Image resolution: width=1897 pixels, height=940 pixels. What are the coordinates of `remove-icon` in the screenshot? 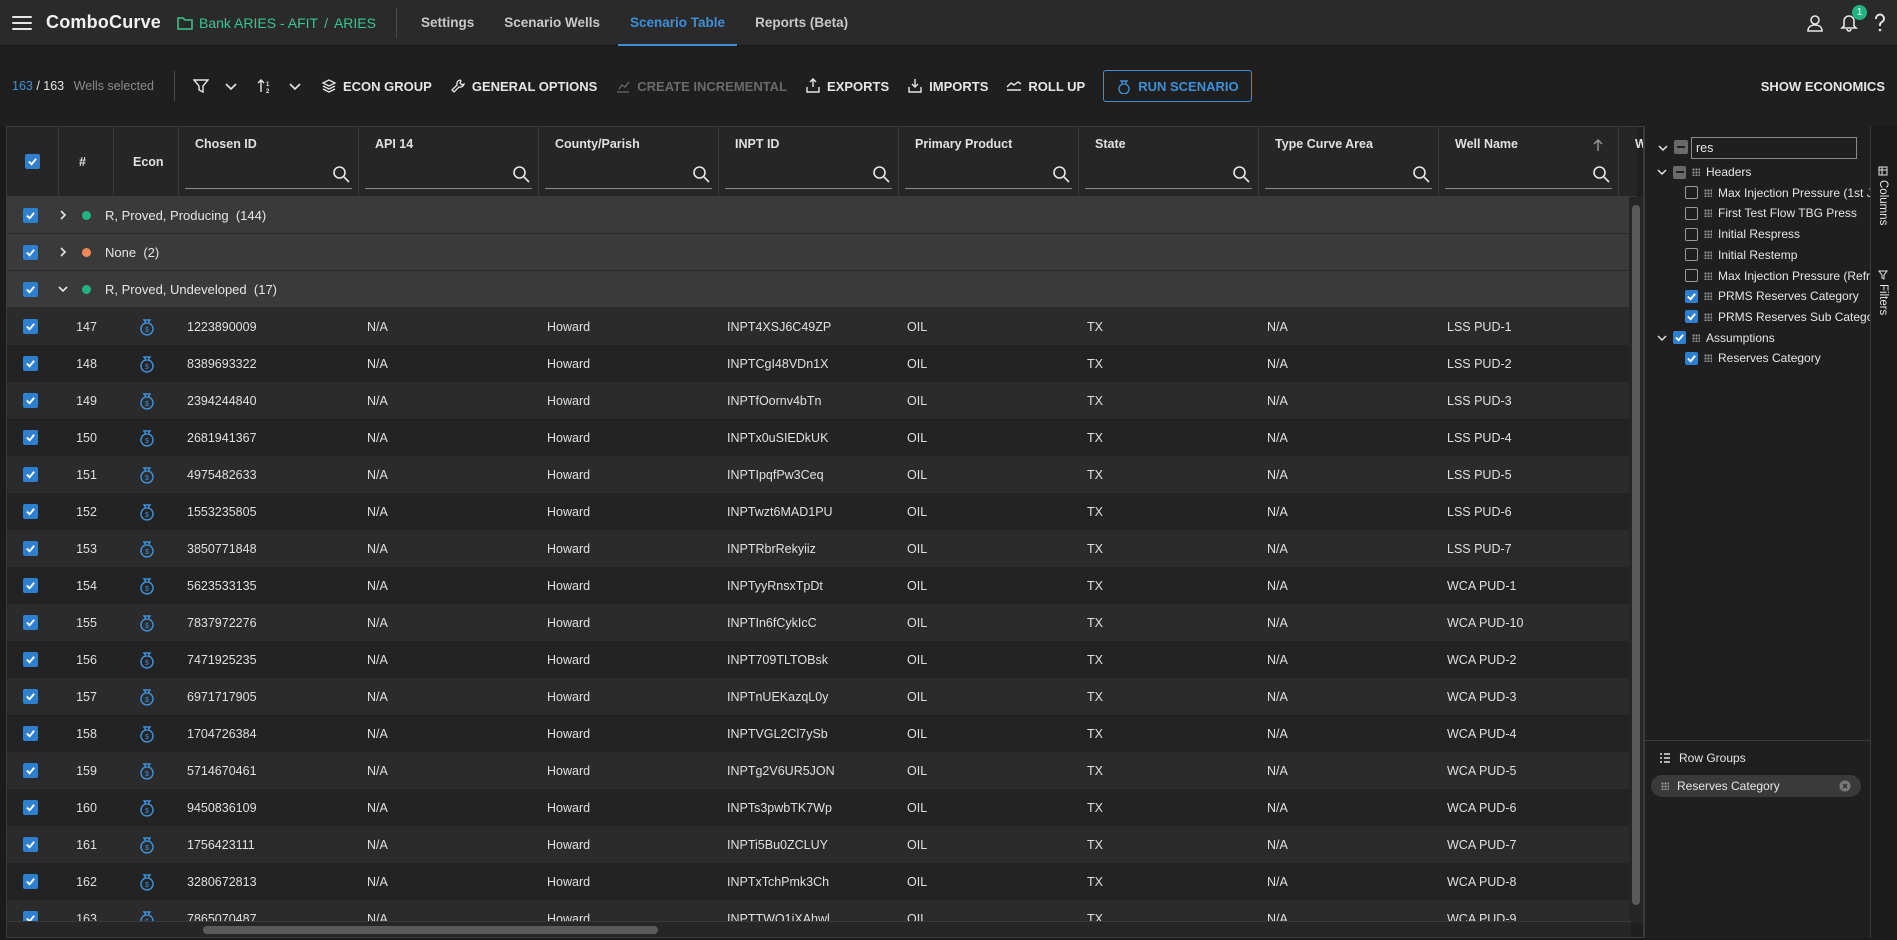 It's located at (1845, 786).